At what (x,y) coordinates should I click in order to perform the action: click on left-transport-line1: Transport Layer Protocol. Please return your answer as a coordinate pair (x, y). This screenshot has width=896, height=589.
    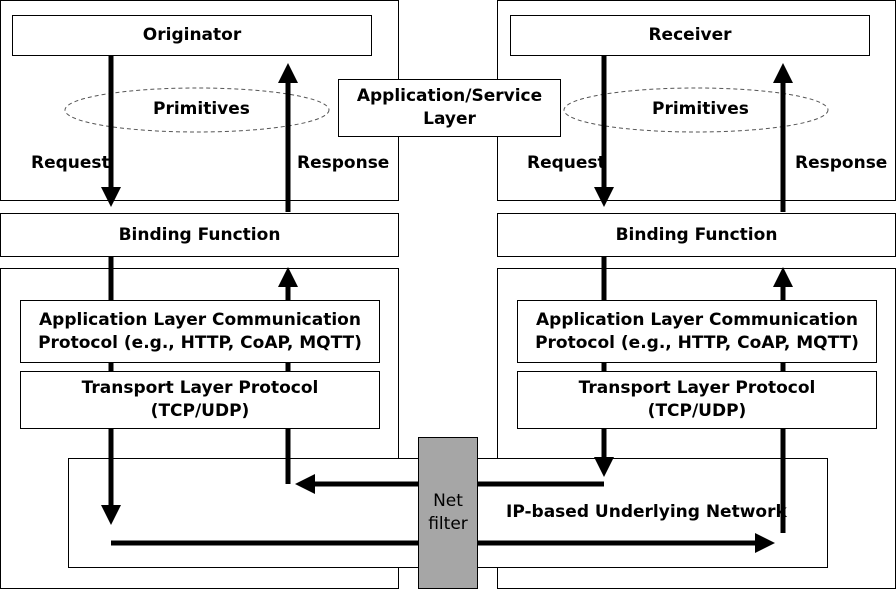
    Looking at the image, I should click on (200, 388).